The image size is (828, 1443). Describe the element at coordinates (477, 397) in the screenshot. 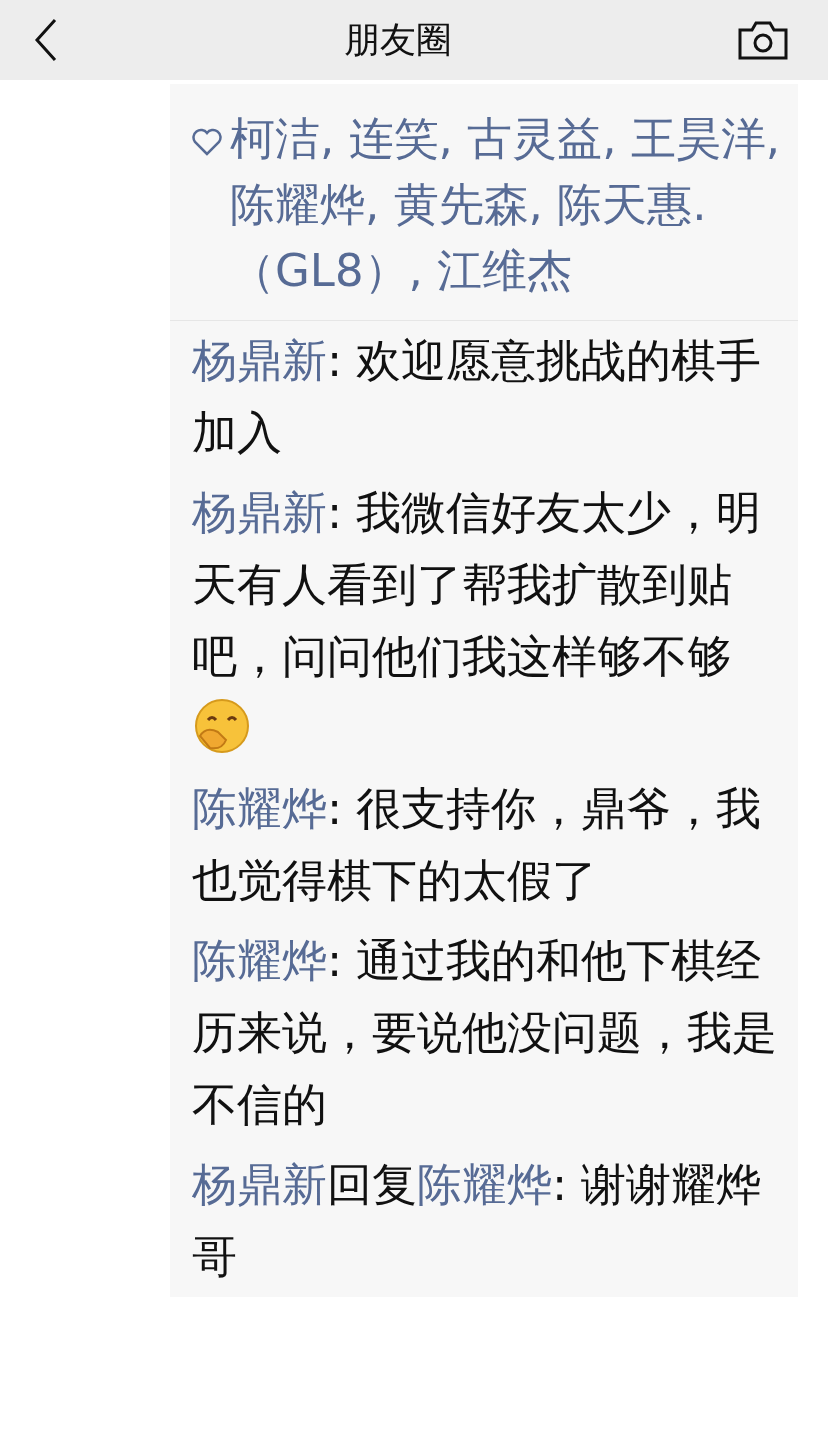

I see `comment: 杨鼎新: 欢迎愿意挑战的棋手加入` at that location.